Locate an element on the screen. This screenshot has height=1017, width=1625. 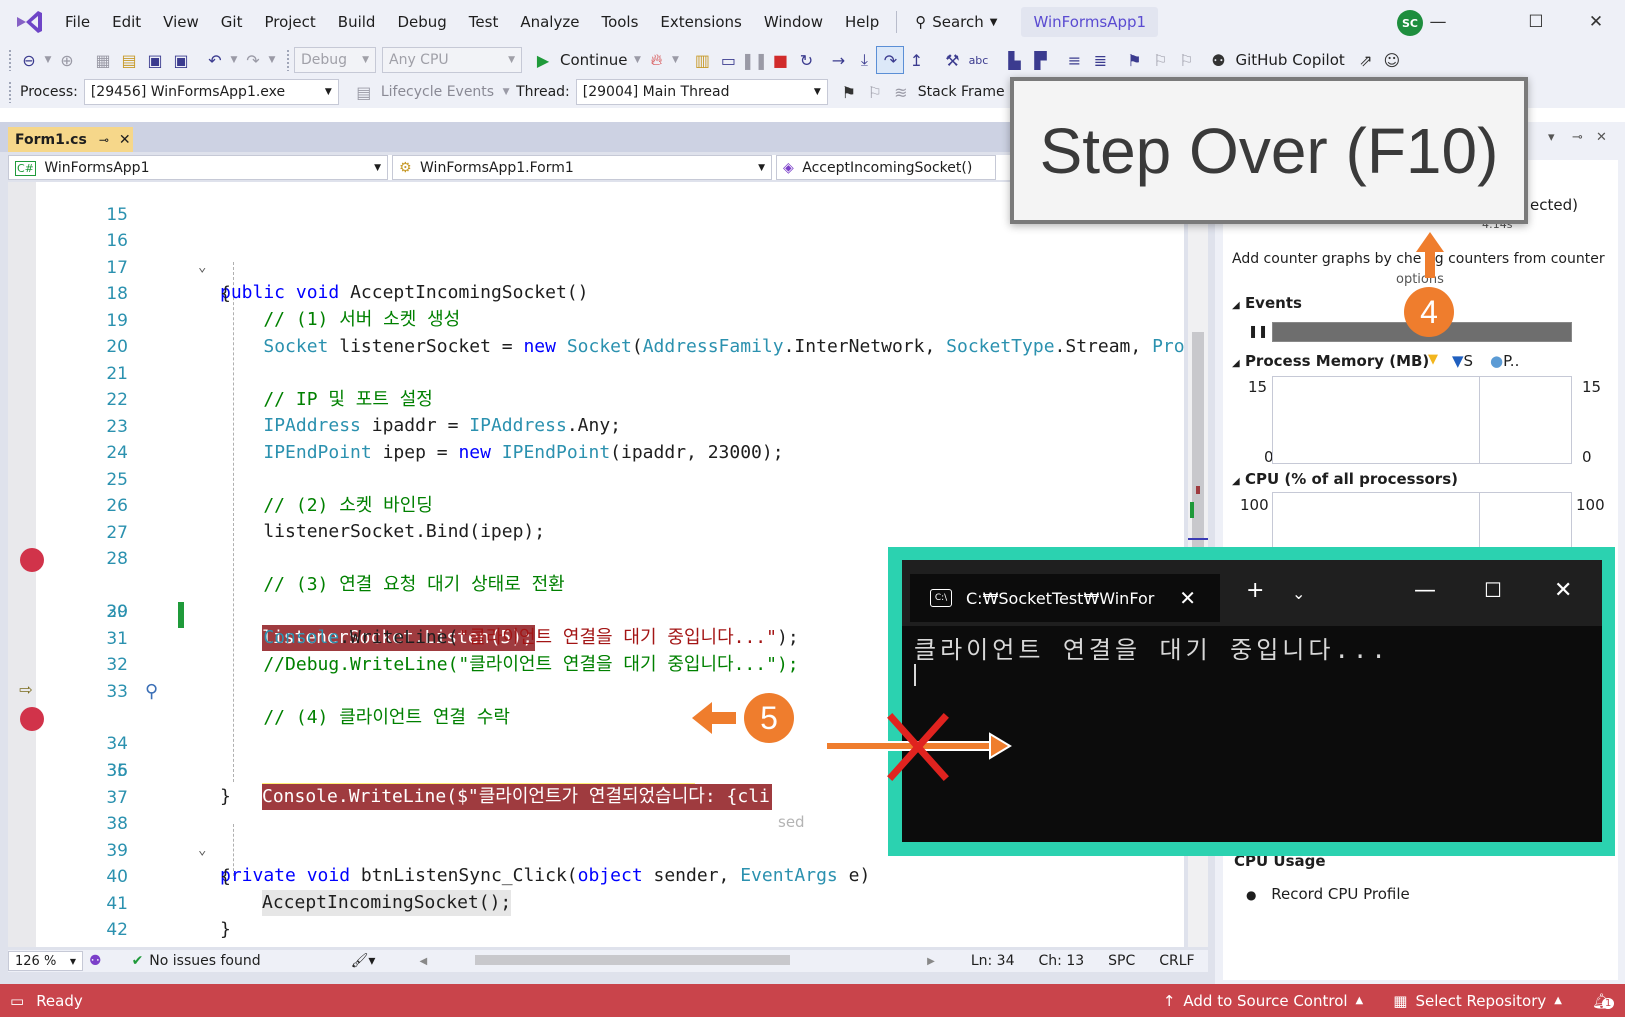
events-section-header: ◢ Events is located at coordinates (1267, 303).